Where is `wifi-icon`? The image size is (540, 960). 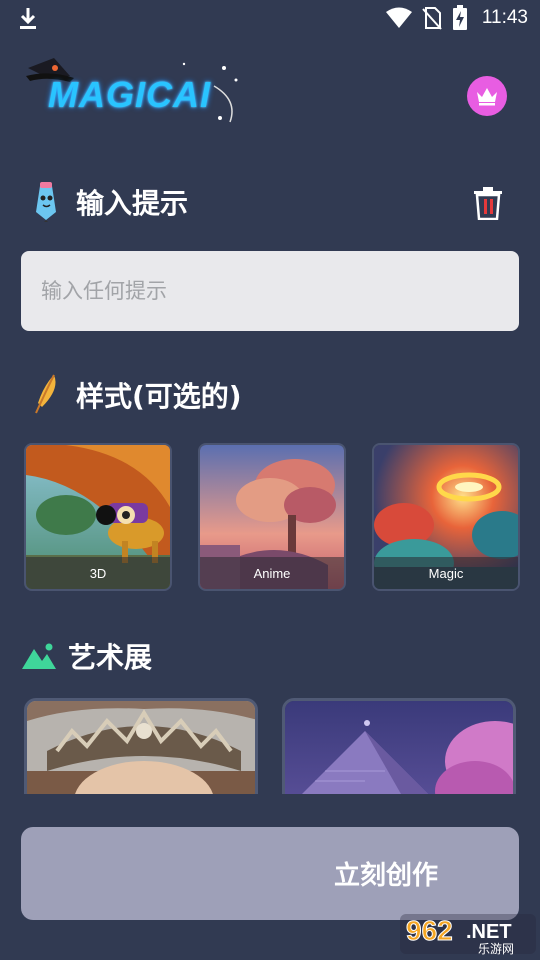
wifi-icon is located at coordinates (398, 17).